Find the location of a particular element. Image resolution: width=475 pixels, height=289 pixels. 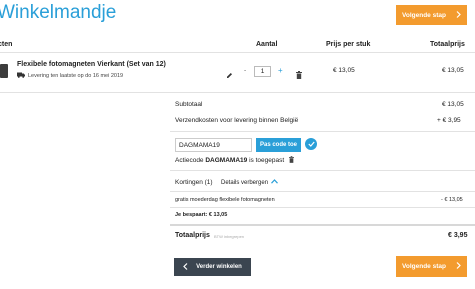

row-total: € 13,05 is located at coordinates (453, 70).